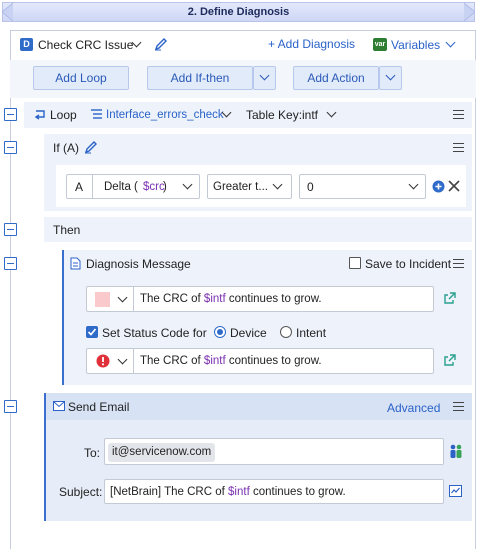 The image size is (477, 549). I want to click on condition-value-input, so click(362, 186).